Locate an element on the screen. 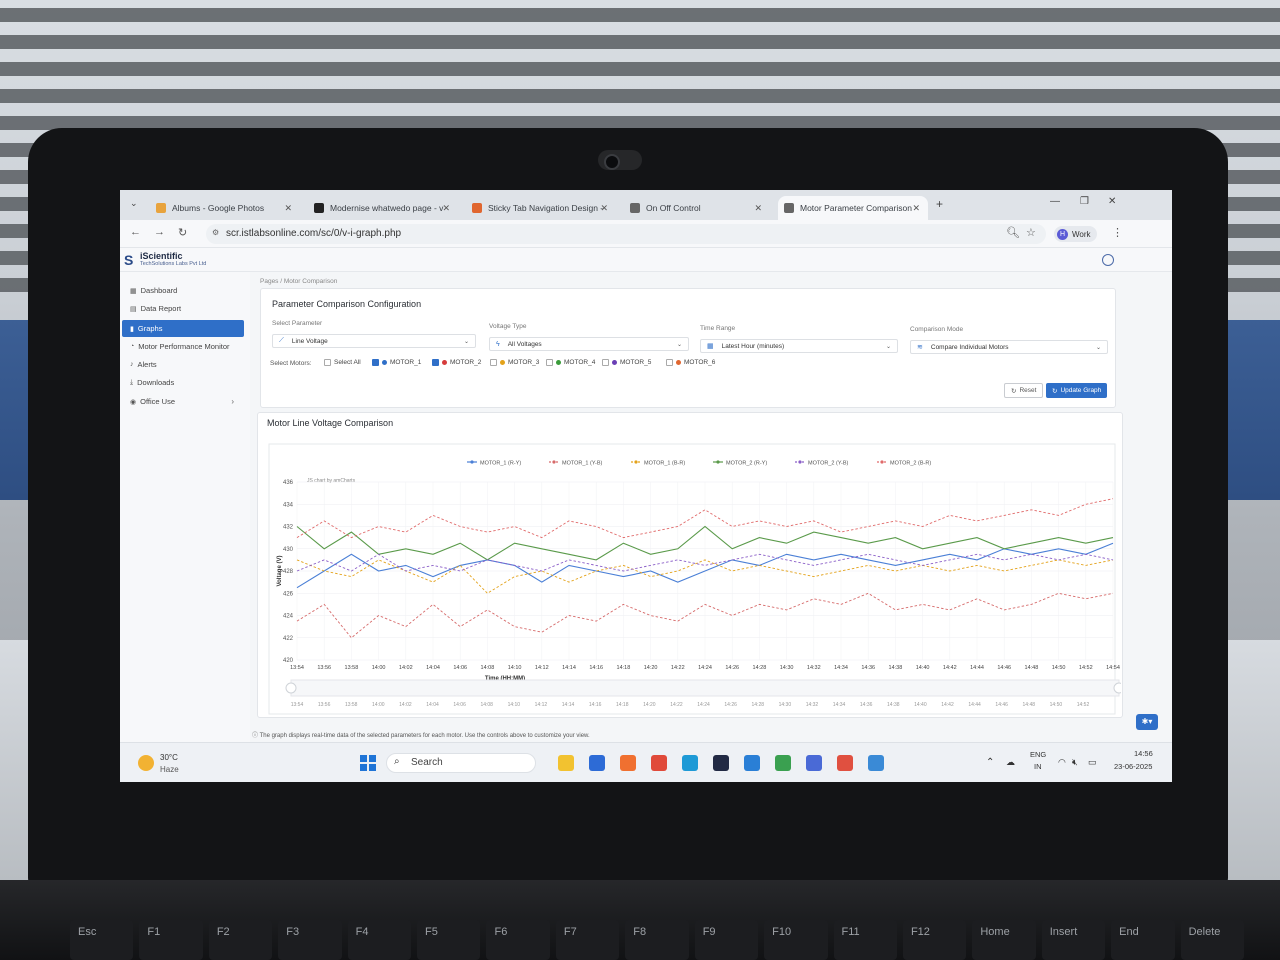  weather-condition: Haze is located at coordinates (169, 769).